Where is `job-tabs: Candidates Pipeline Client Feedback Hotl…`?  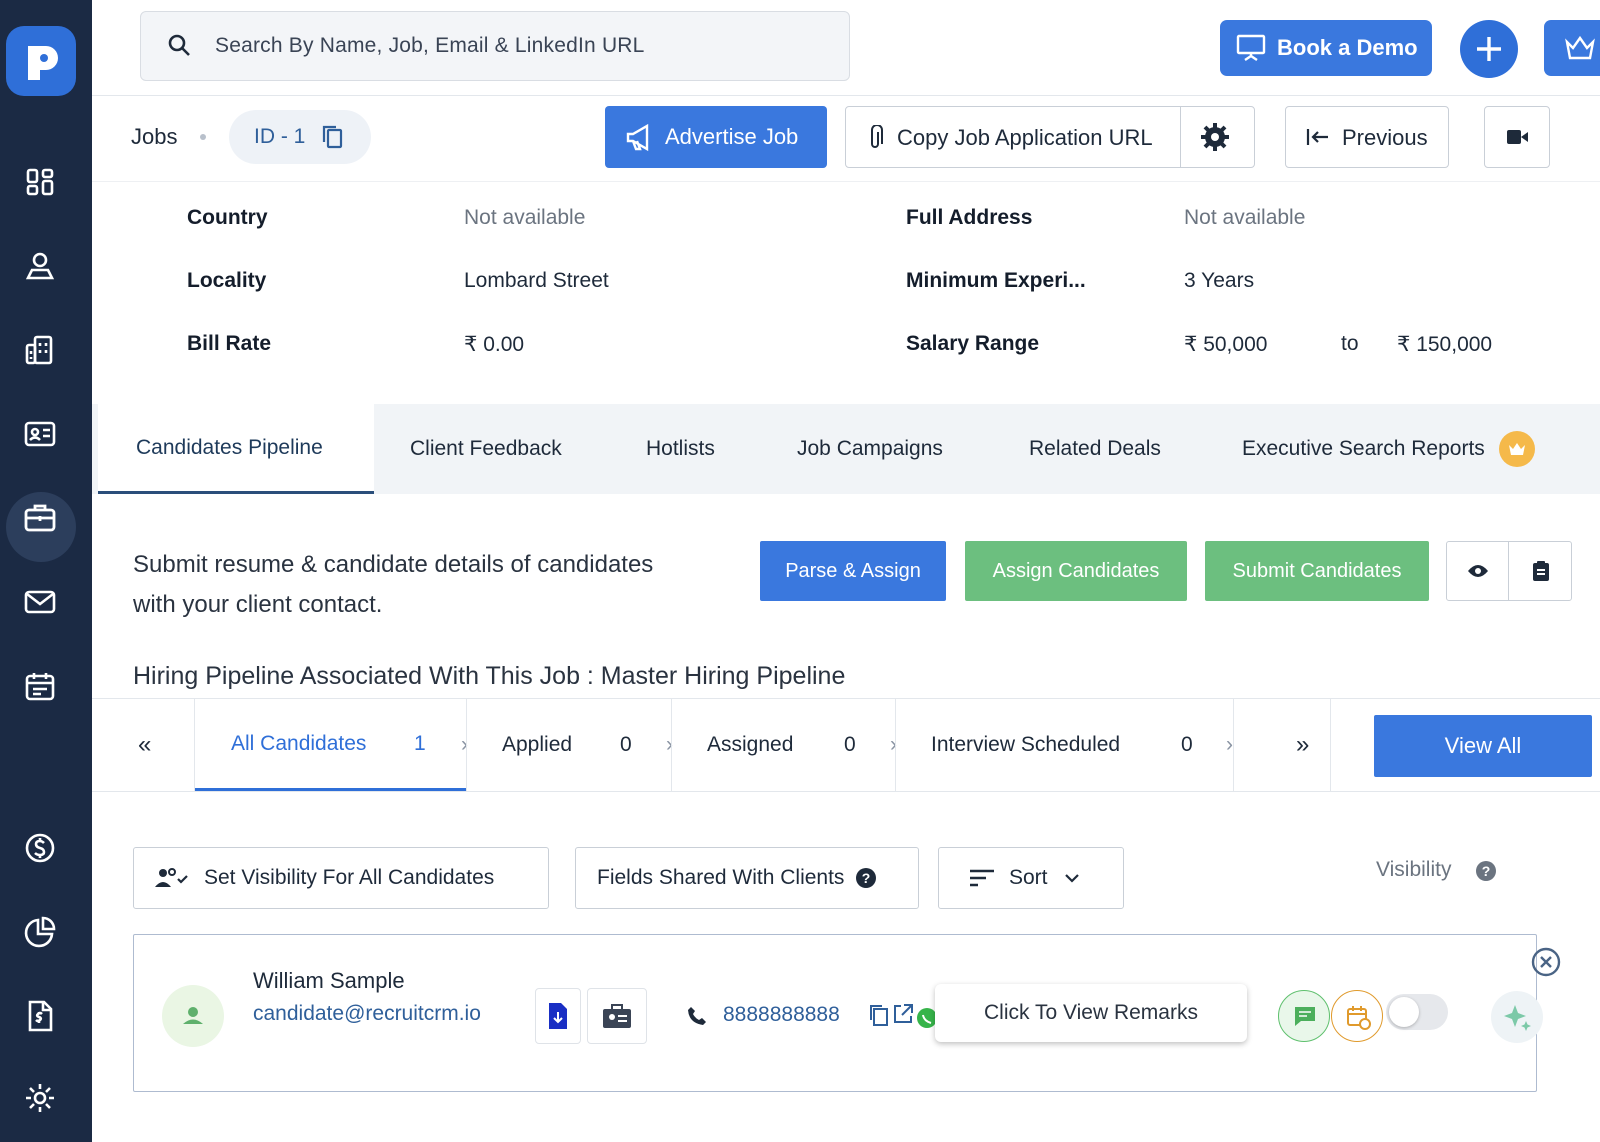 job-tabs: Candidates Pipeline Client Feedback Hotl… is located at coordinates (846, 449).